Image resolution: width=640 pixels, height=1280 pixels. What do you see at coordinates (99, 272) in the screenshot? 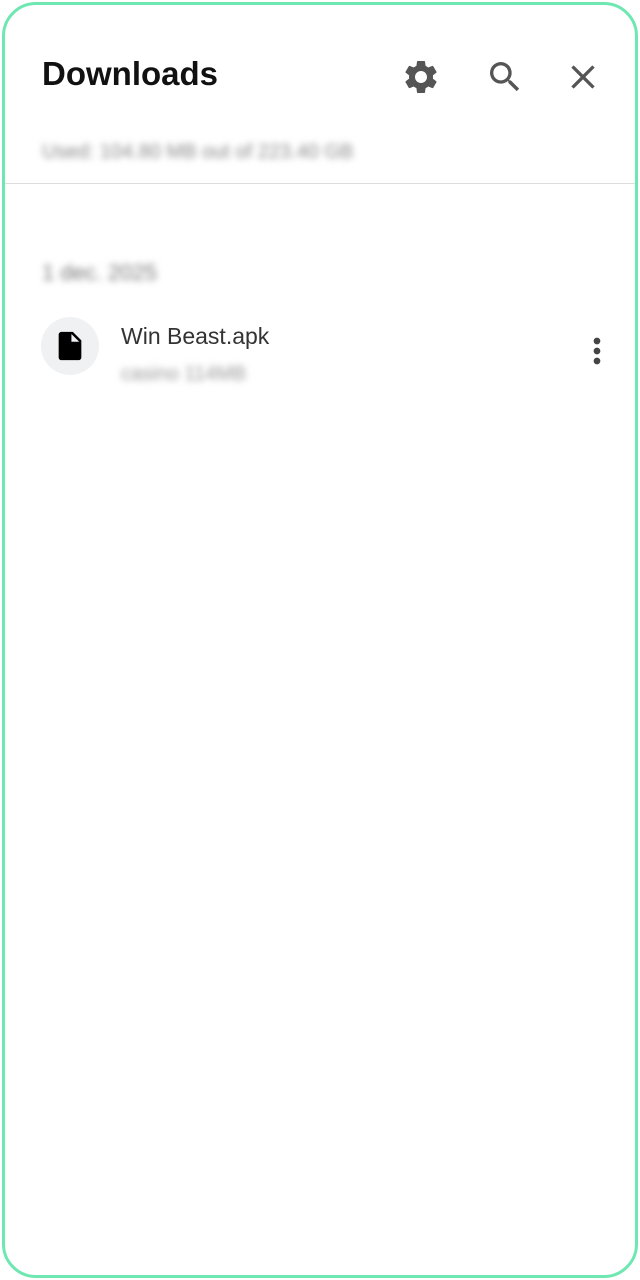
I see `date-section-header: 1 dec. 2025` at bounding box center [99, 272].